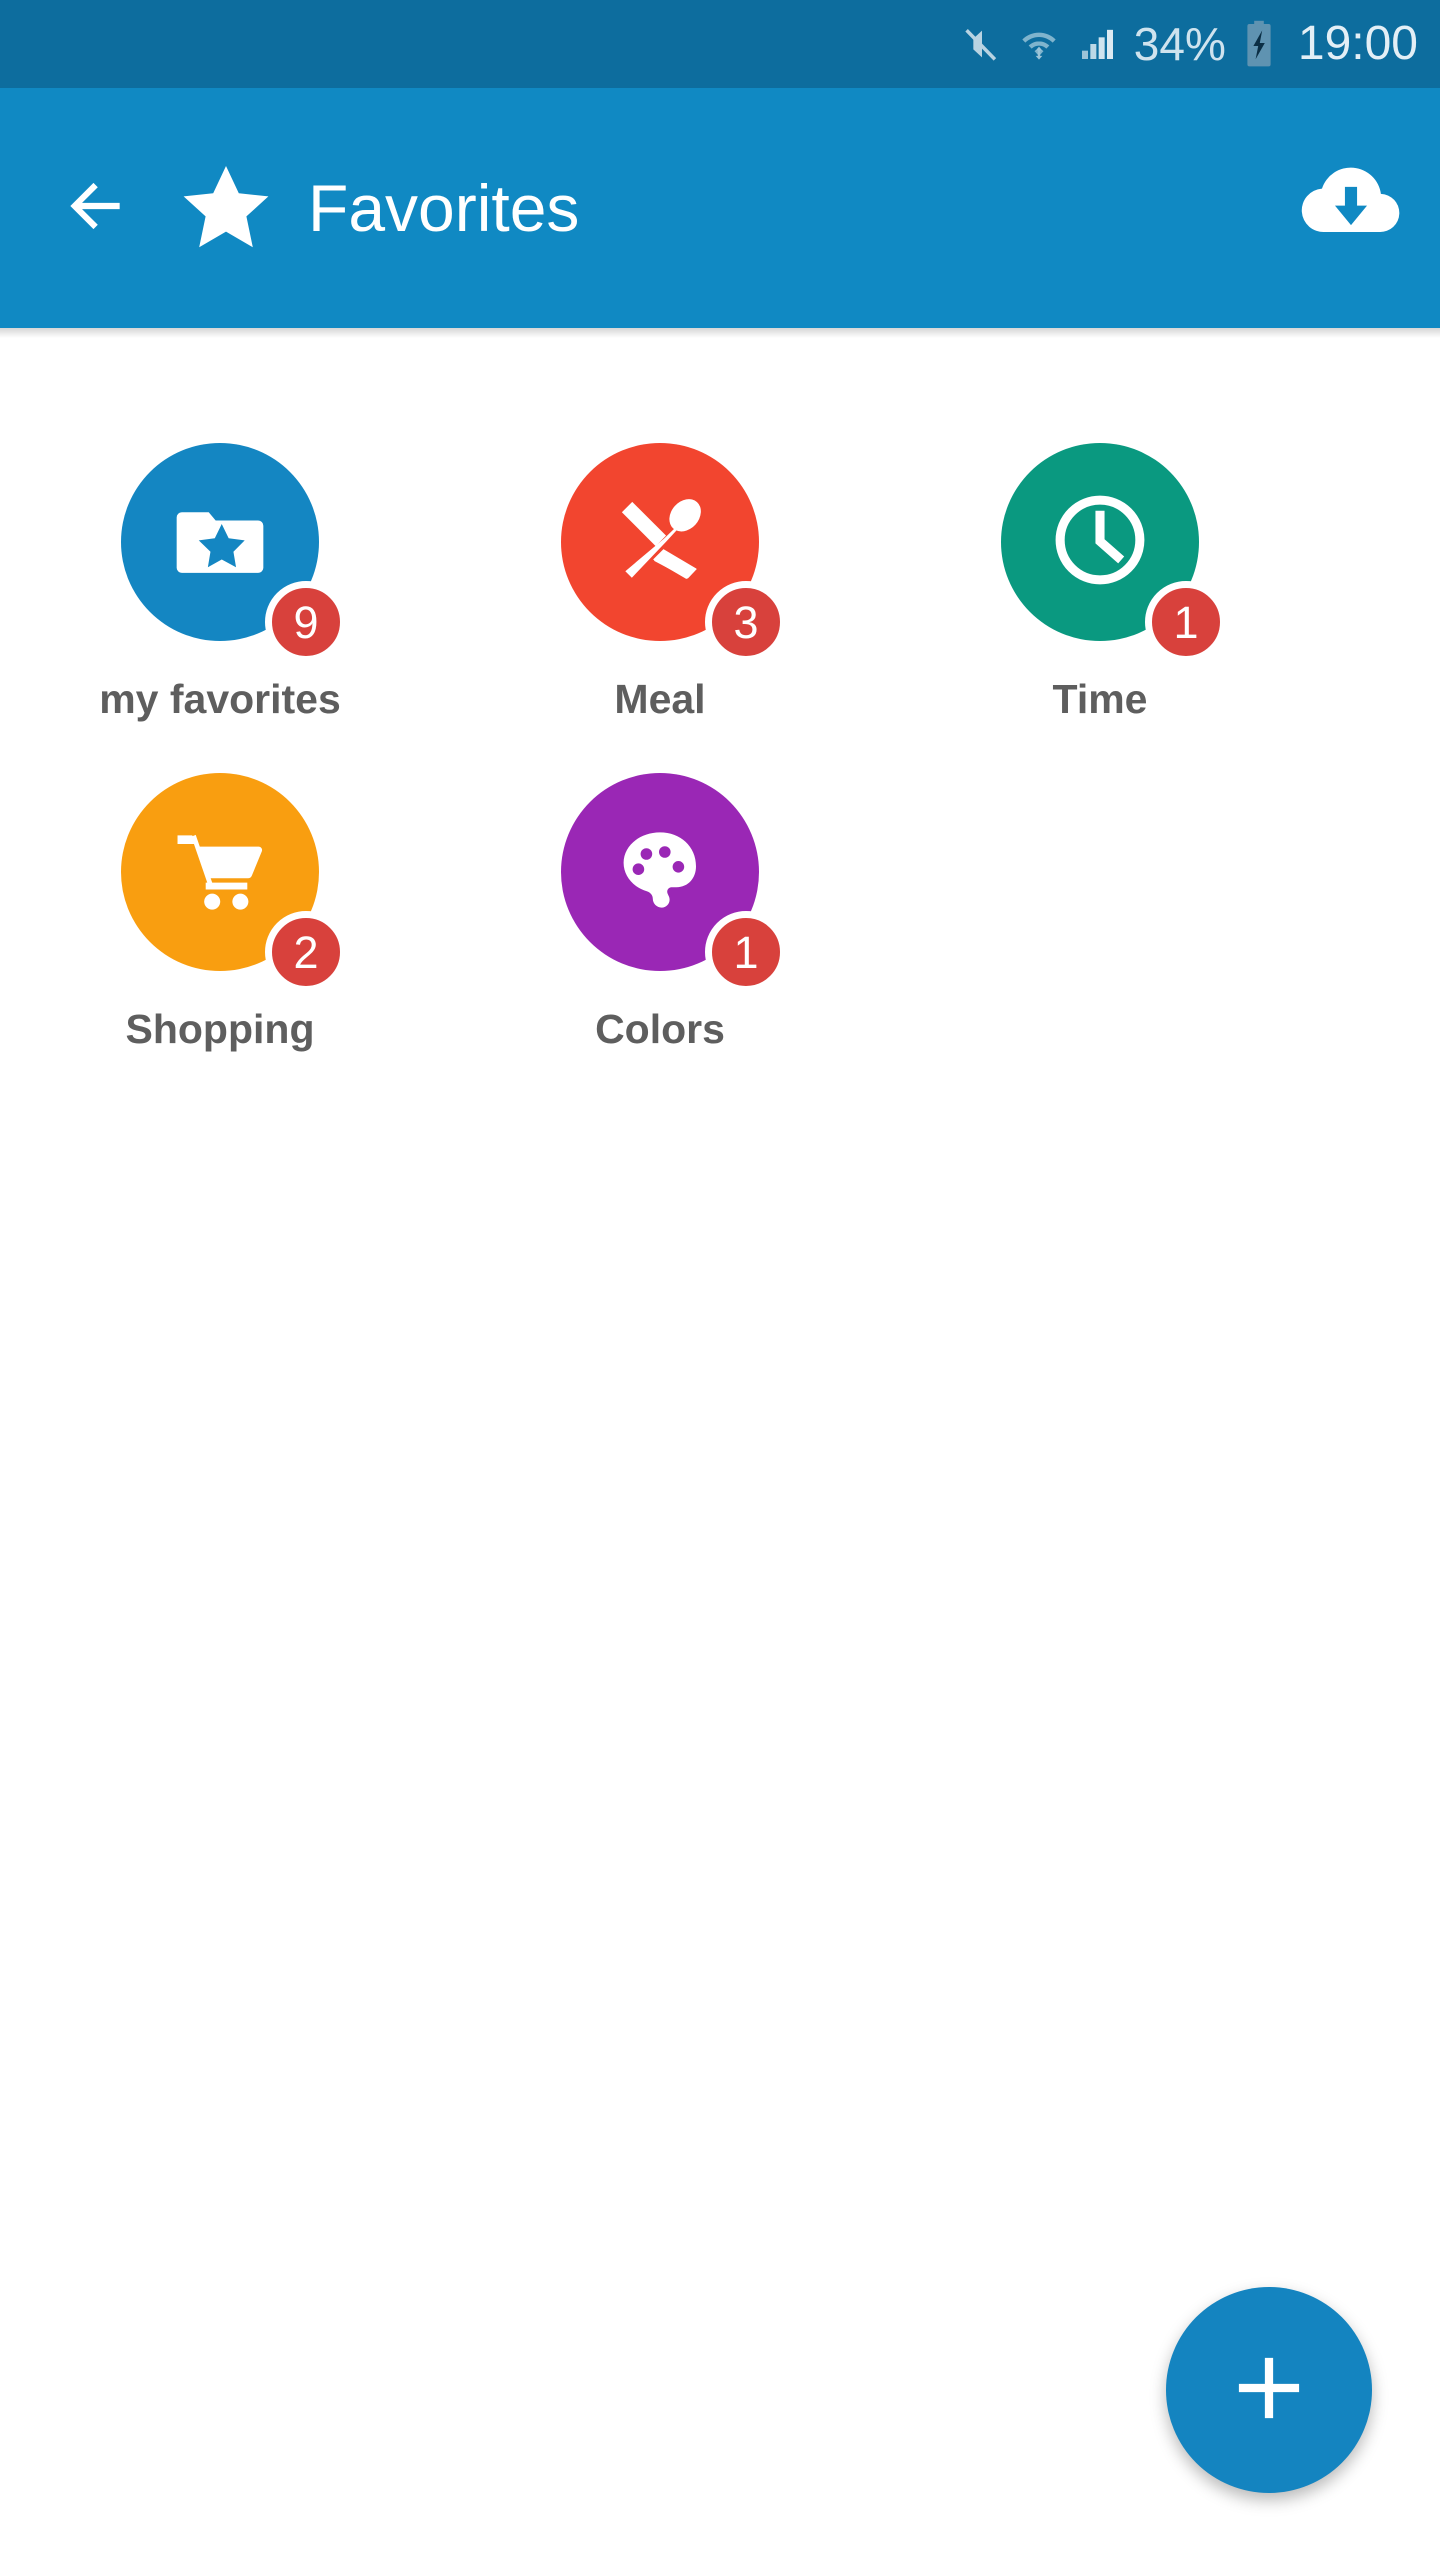  I want to click on knife-spoon-icon, so click(660, 542).